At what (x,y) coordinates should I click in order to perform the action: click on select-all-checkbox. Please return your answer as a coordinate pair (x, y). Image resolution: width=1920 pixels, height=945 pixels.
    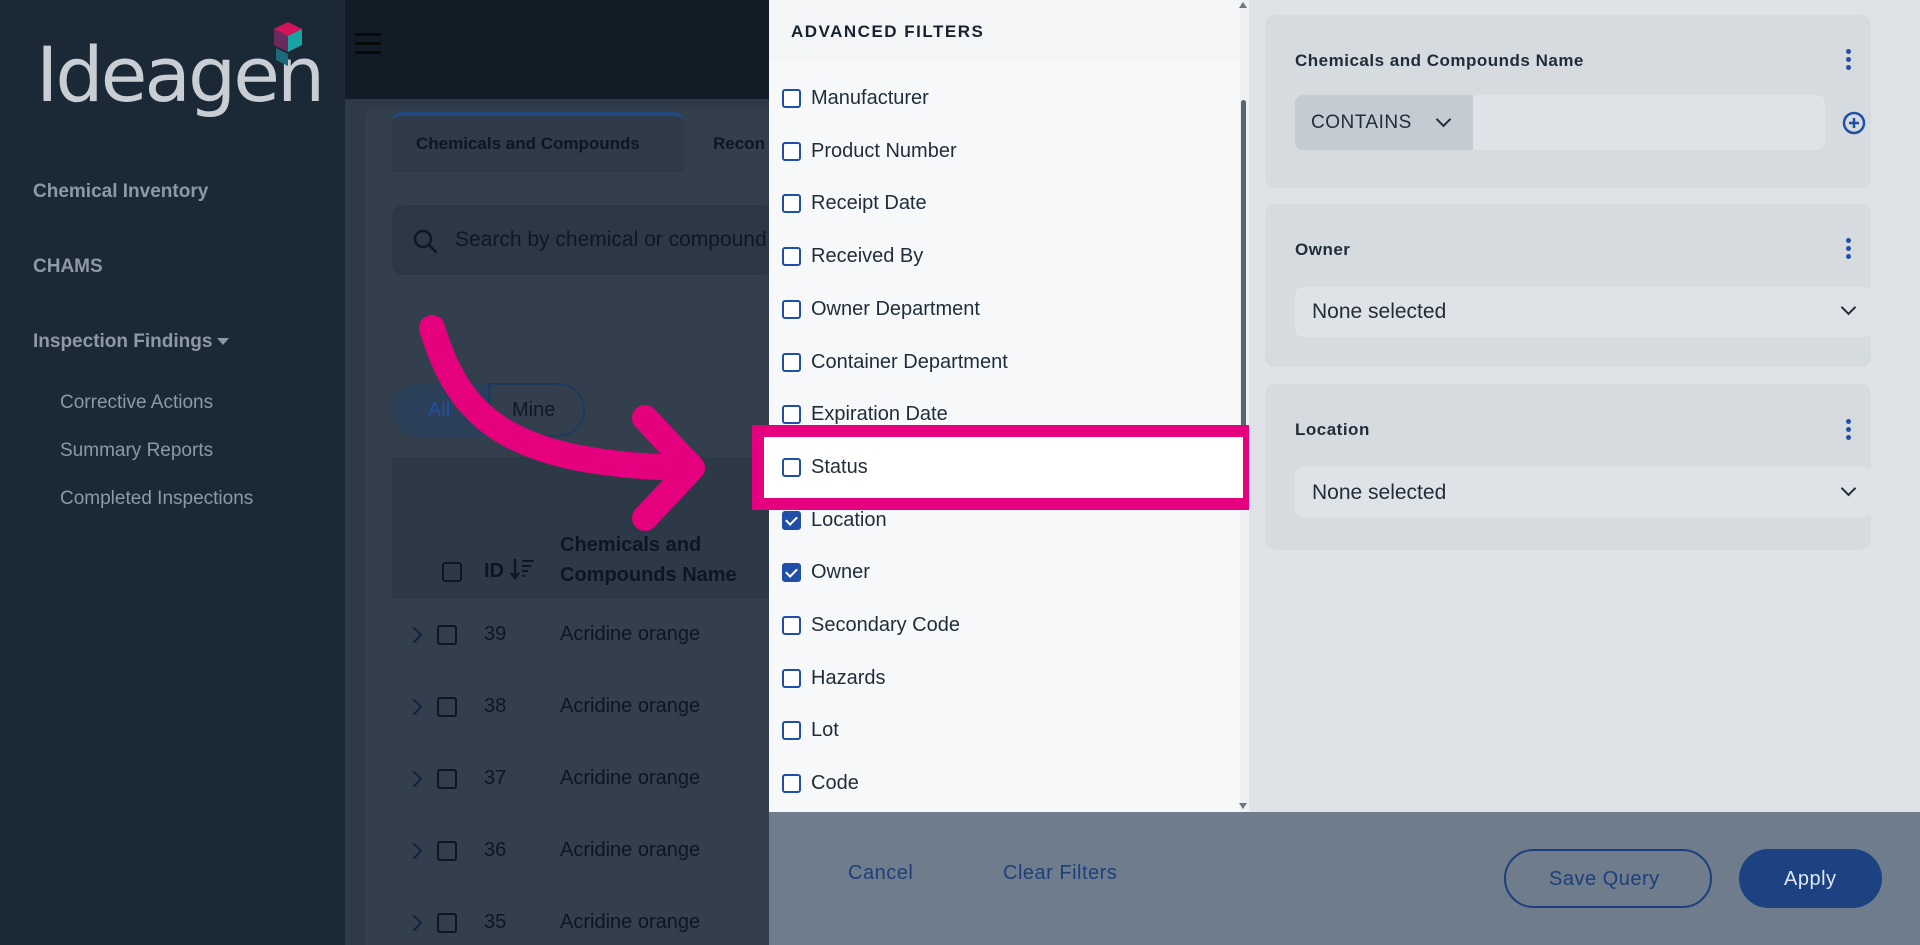
    Looking at the image, I should click on (452, 572).